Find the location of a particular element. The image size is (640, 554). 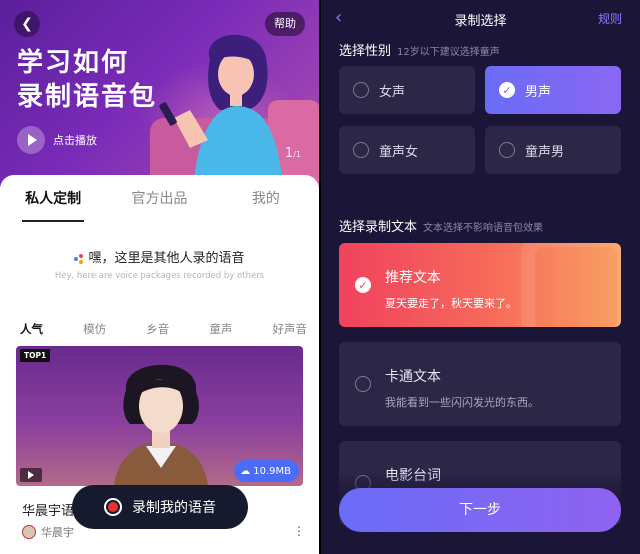

text-hint: 文本选择不影响语音包效果 is located at coordinates (483, 228).